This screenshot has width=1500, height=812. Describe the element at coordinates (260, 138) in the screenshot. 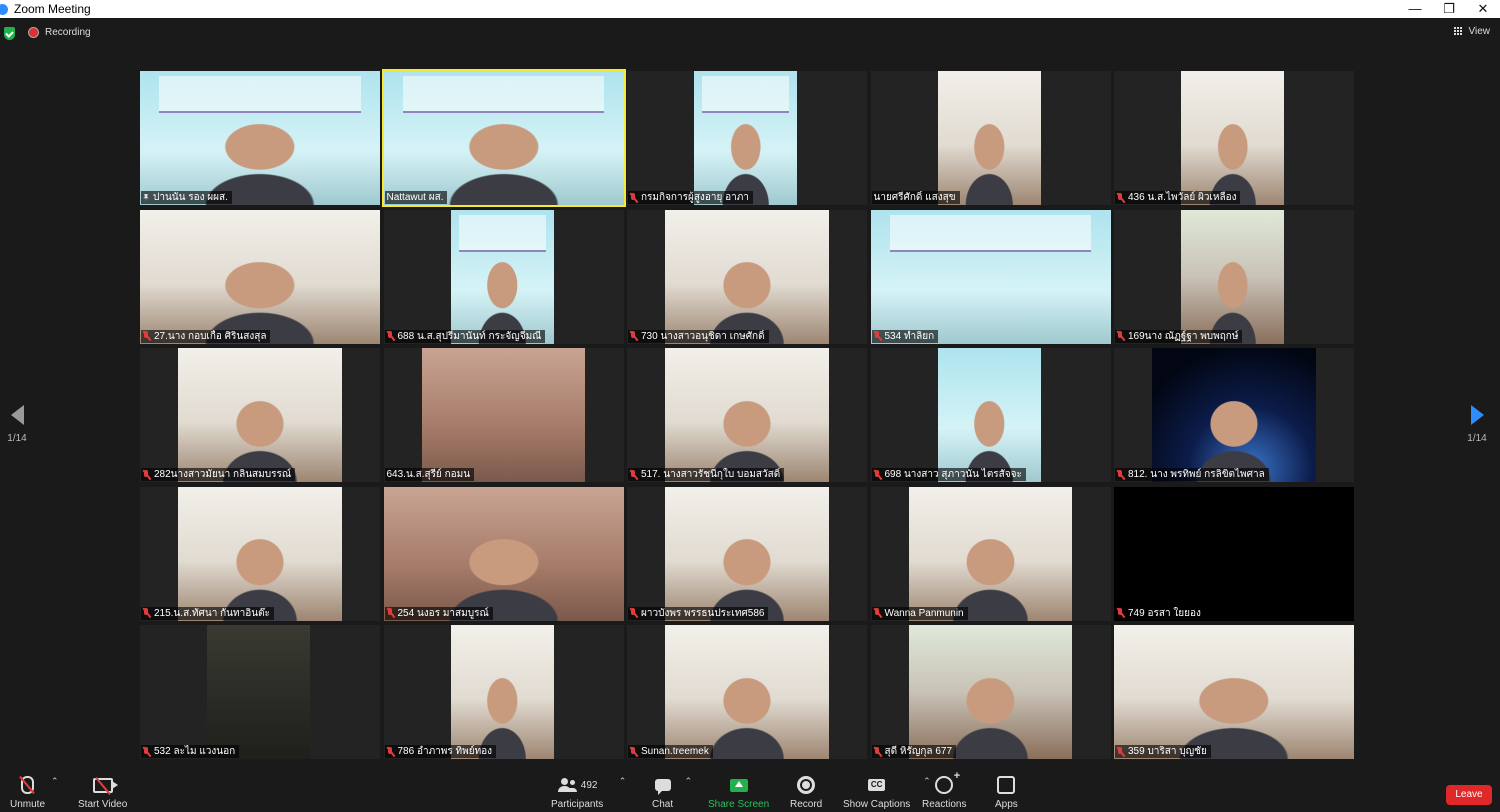

I see `participant-tile: ปานนัน รอง ผผส.` at that location.